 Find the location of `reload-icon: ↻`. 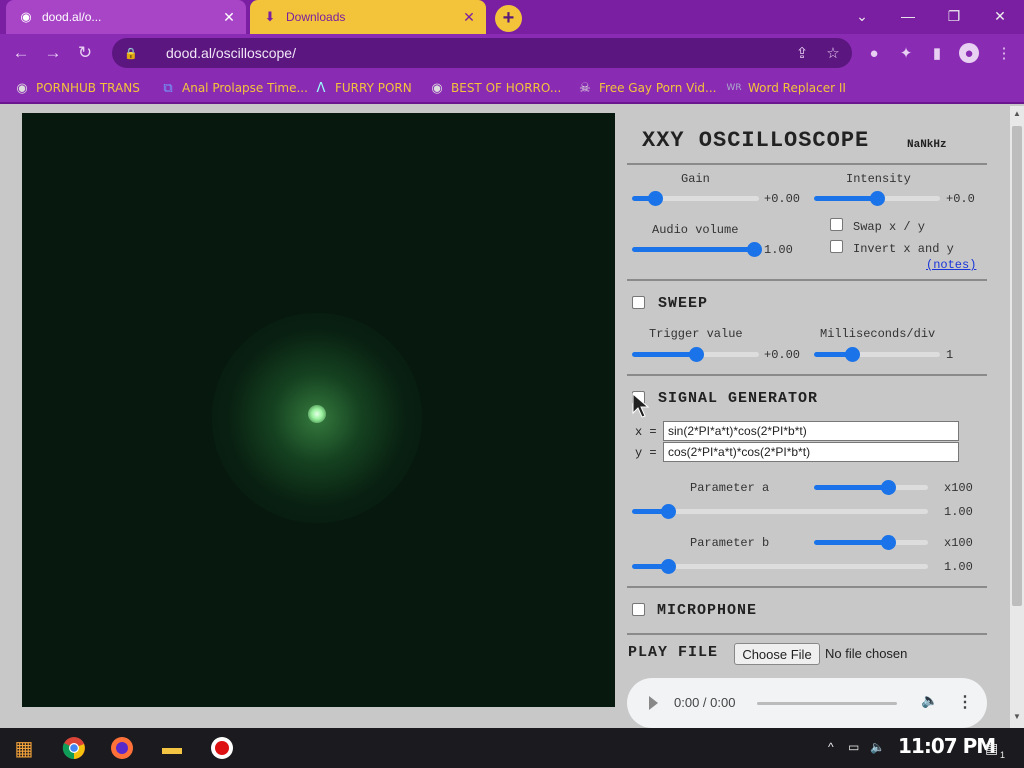

reload-icon: ↻ is located at coordinates (85, 53).